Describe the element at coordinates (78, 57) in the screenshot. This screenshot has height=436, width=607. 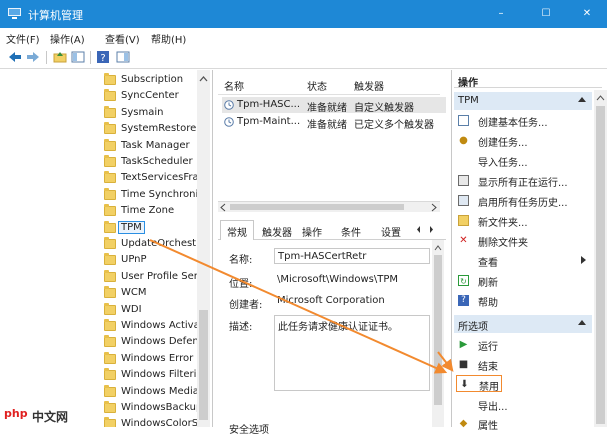
I see `show-tree-icon` at that location.